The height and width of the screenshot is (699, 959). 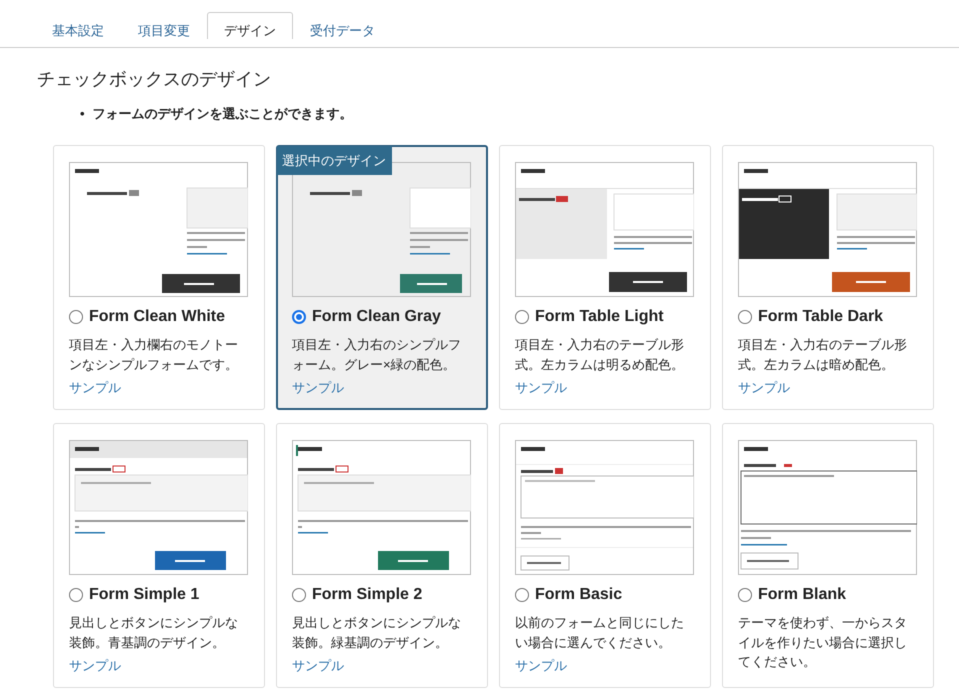 What do you see at coordinates (334, 160) in the screenshot?
I see `selected-badge: 選択中のデザイン` at bounding box center [334, 160].